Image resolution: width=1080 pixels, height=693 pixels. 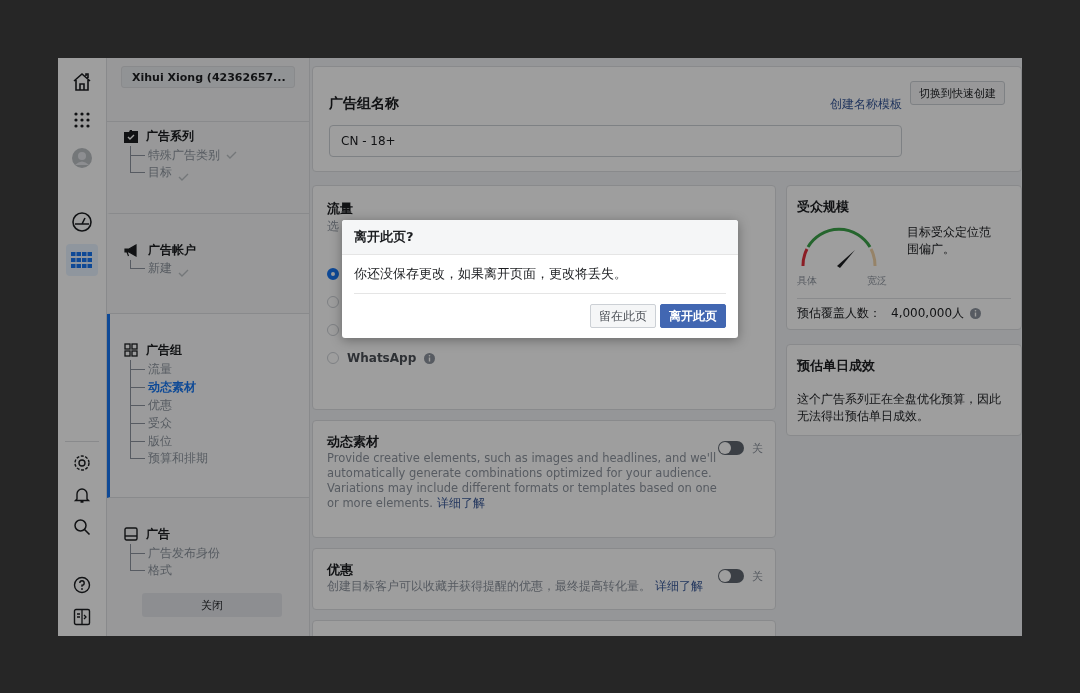 What do you see at coordinates (957, 93) in the screenshot?
I see `quick-create-button: 切换到快速创建` at bounding box center [957, 93].